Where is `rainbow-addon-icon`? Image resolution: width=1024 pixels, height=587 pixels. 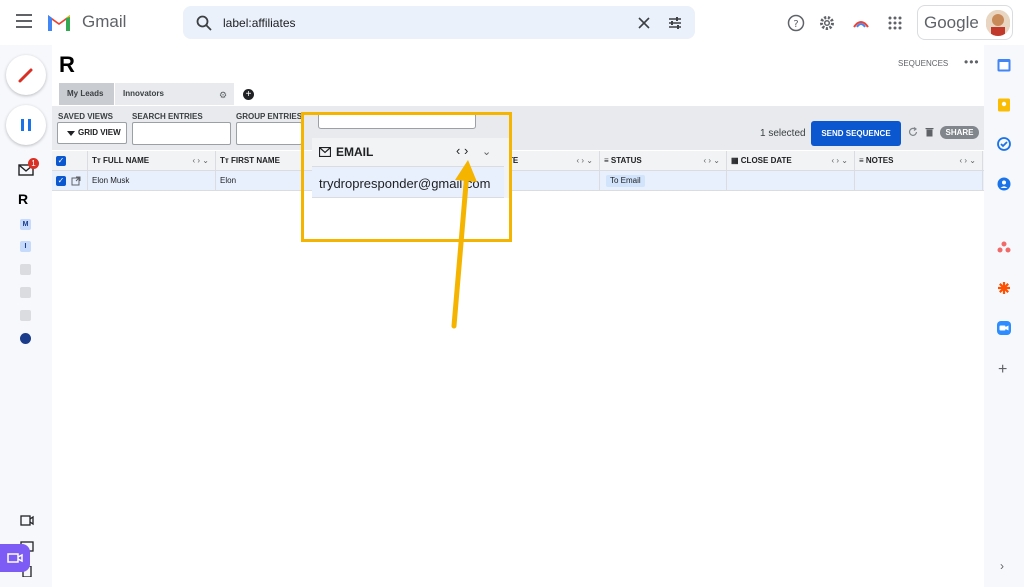 rainbow-addon-icon is located at coordinates (861, 23).